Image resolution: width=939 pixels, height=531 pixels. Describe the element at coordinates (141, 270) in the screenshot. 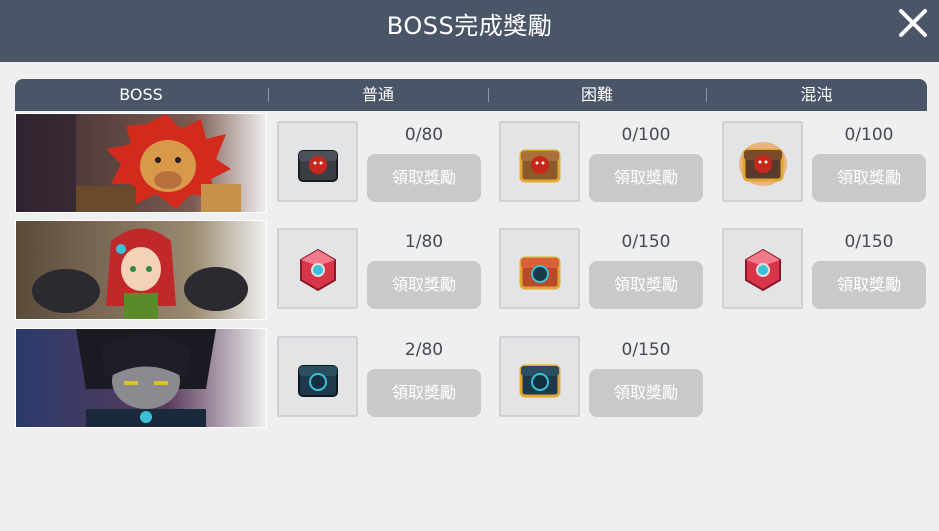

I see `red-haired-queen-portrait` at that location.